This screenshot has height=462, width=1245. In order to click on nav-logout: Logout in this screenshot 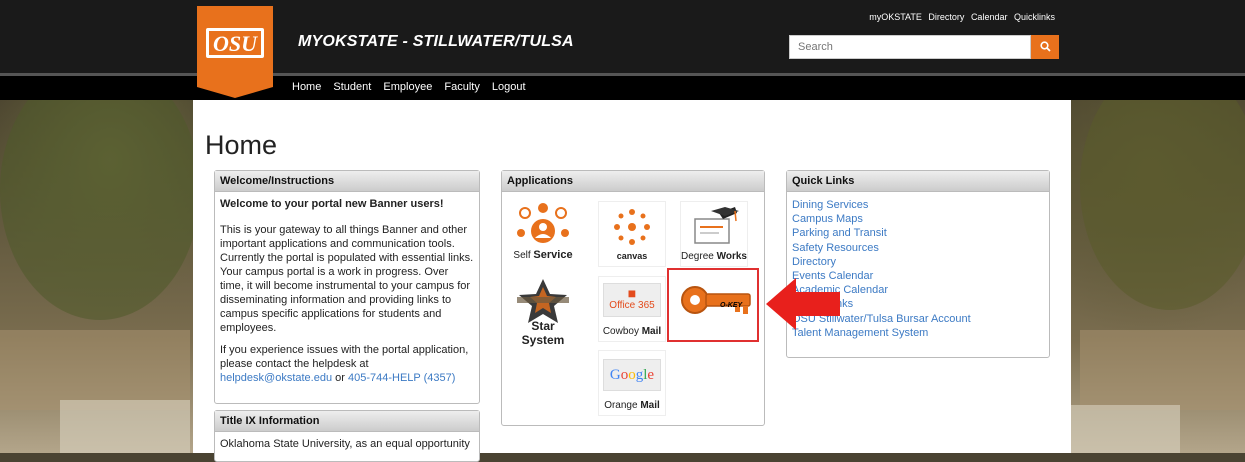, I will do `click(509, 87)`.